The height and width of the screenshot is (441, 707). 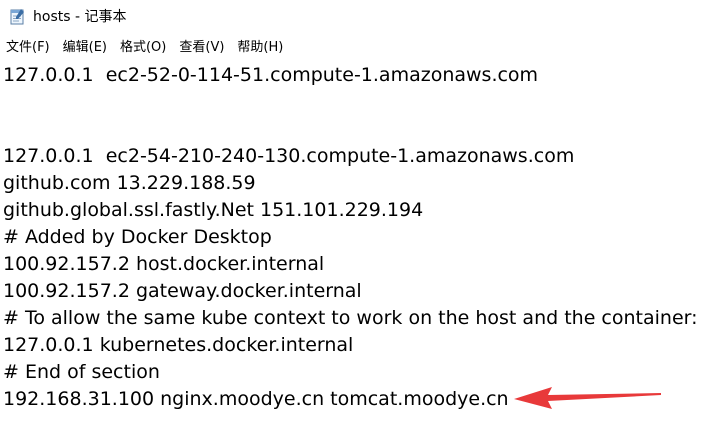 What do you see at coordinates (80, 17) in the screenshot?
I see `window-title: hosts - 记事本` at bounding box center [80, 17].